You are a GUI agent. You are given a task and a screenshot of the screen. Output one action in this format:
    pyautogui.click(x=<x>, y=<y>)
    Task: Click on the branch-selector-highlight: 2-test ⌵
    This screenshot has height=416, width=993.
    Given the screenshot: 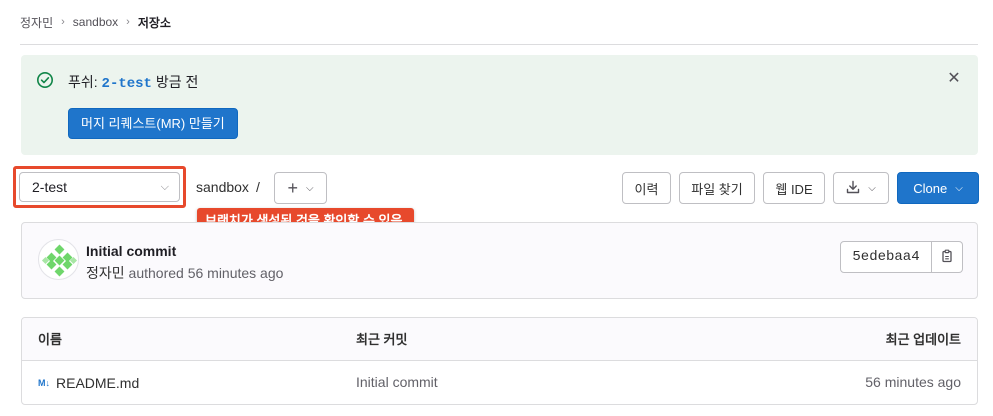 What is the action you would take?
    pyautogui.click(x=99, y=187)
    